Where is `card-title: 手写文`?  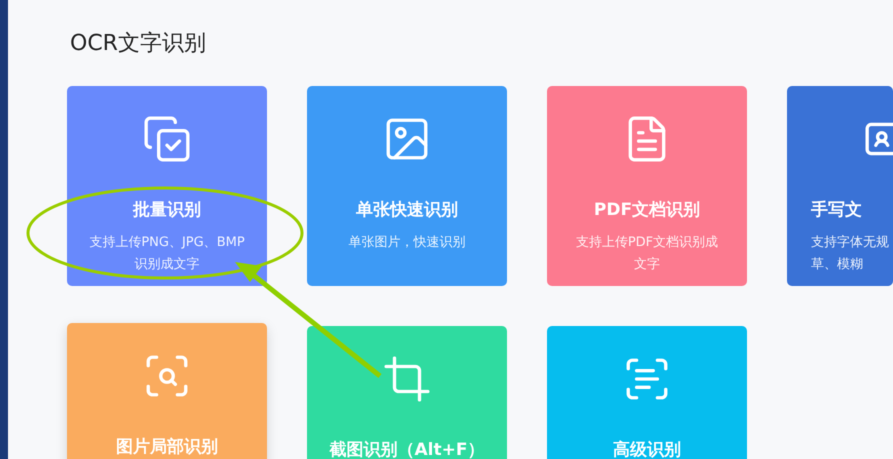 card-title: 手写文 is located at coordinates (836, 210).